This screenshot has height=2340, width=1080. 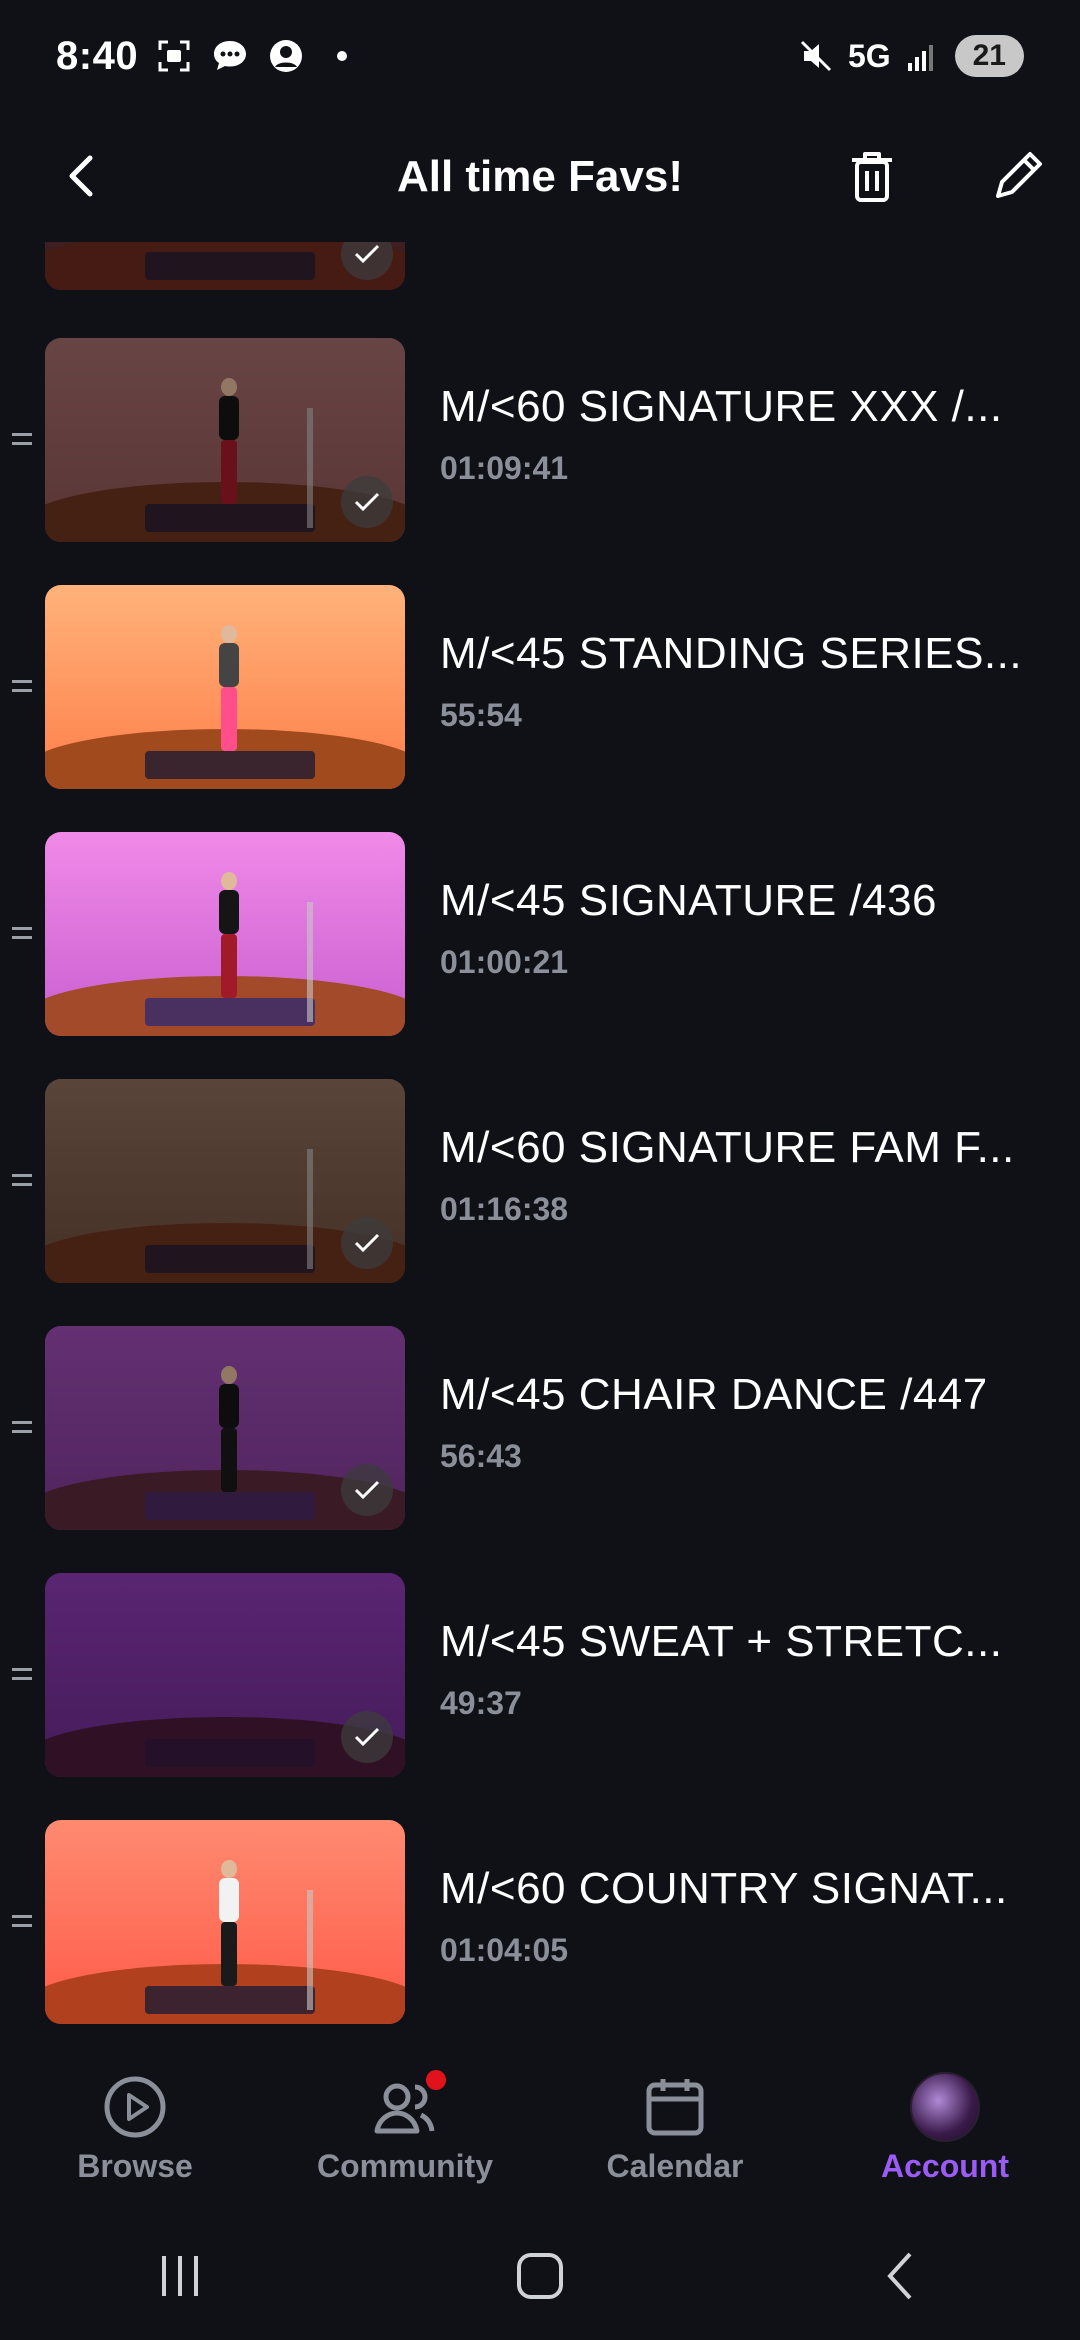 I want to click on workout-duration: 49:37, so click(x=481, y=1703).